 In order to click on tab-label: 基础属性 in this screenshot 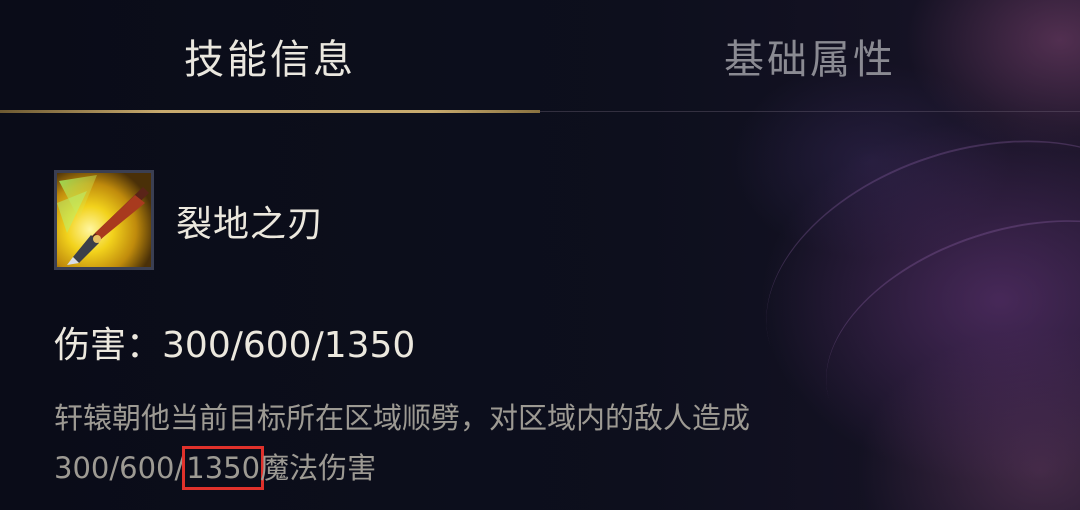, I will do `click(810, 60)`.